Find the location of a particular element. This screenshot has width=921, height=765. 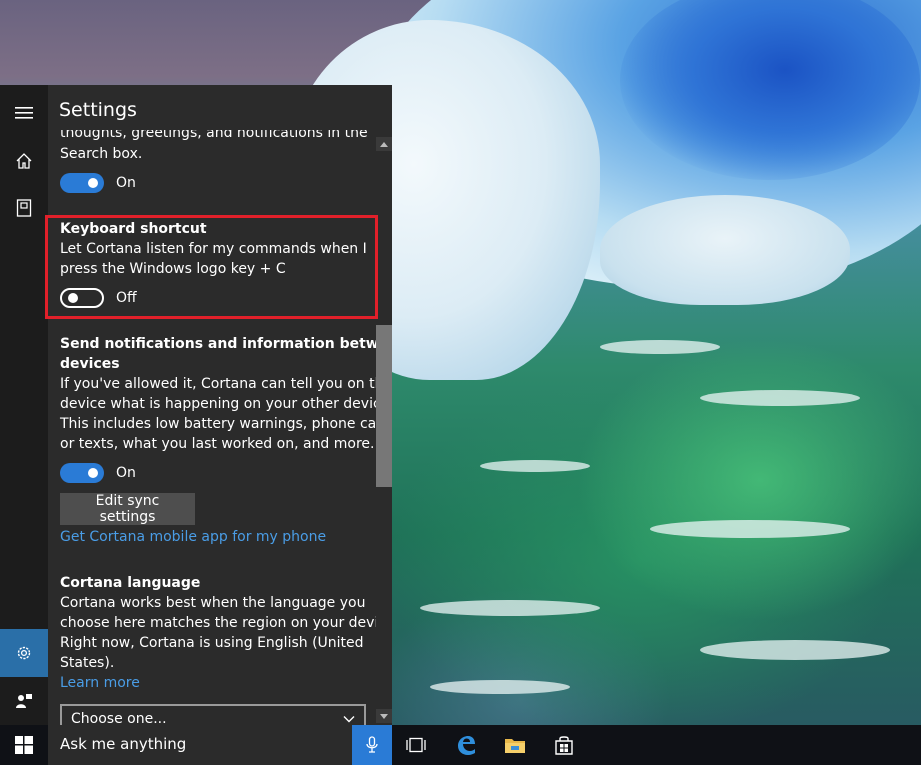

notebook-button is located at coordinates (24, 208).